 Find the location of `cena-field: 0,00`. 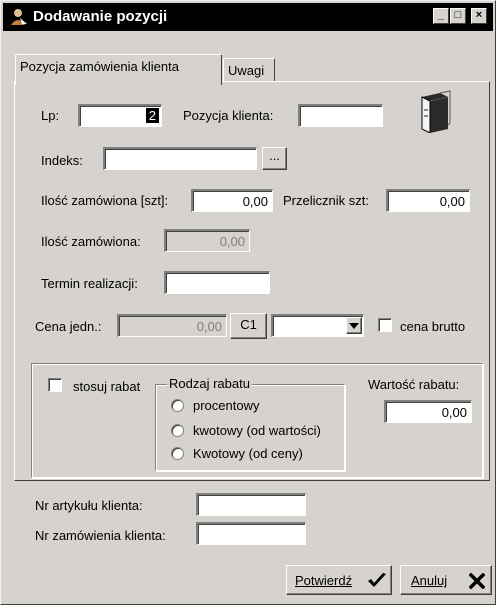

cena-field: 0,00 is located at coordinates (172, 325).